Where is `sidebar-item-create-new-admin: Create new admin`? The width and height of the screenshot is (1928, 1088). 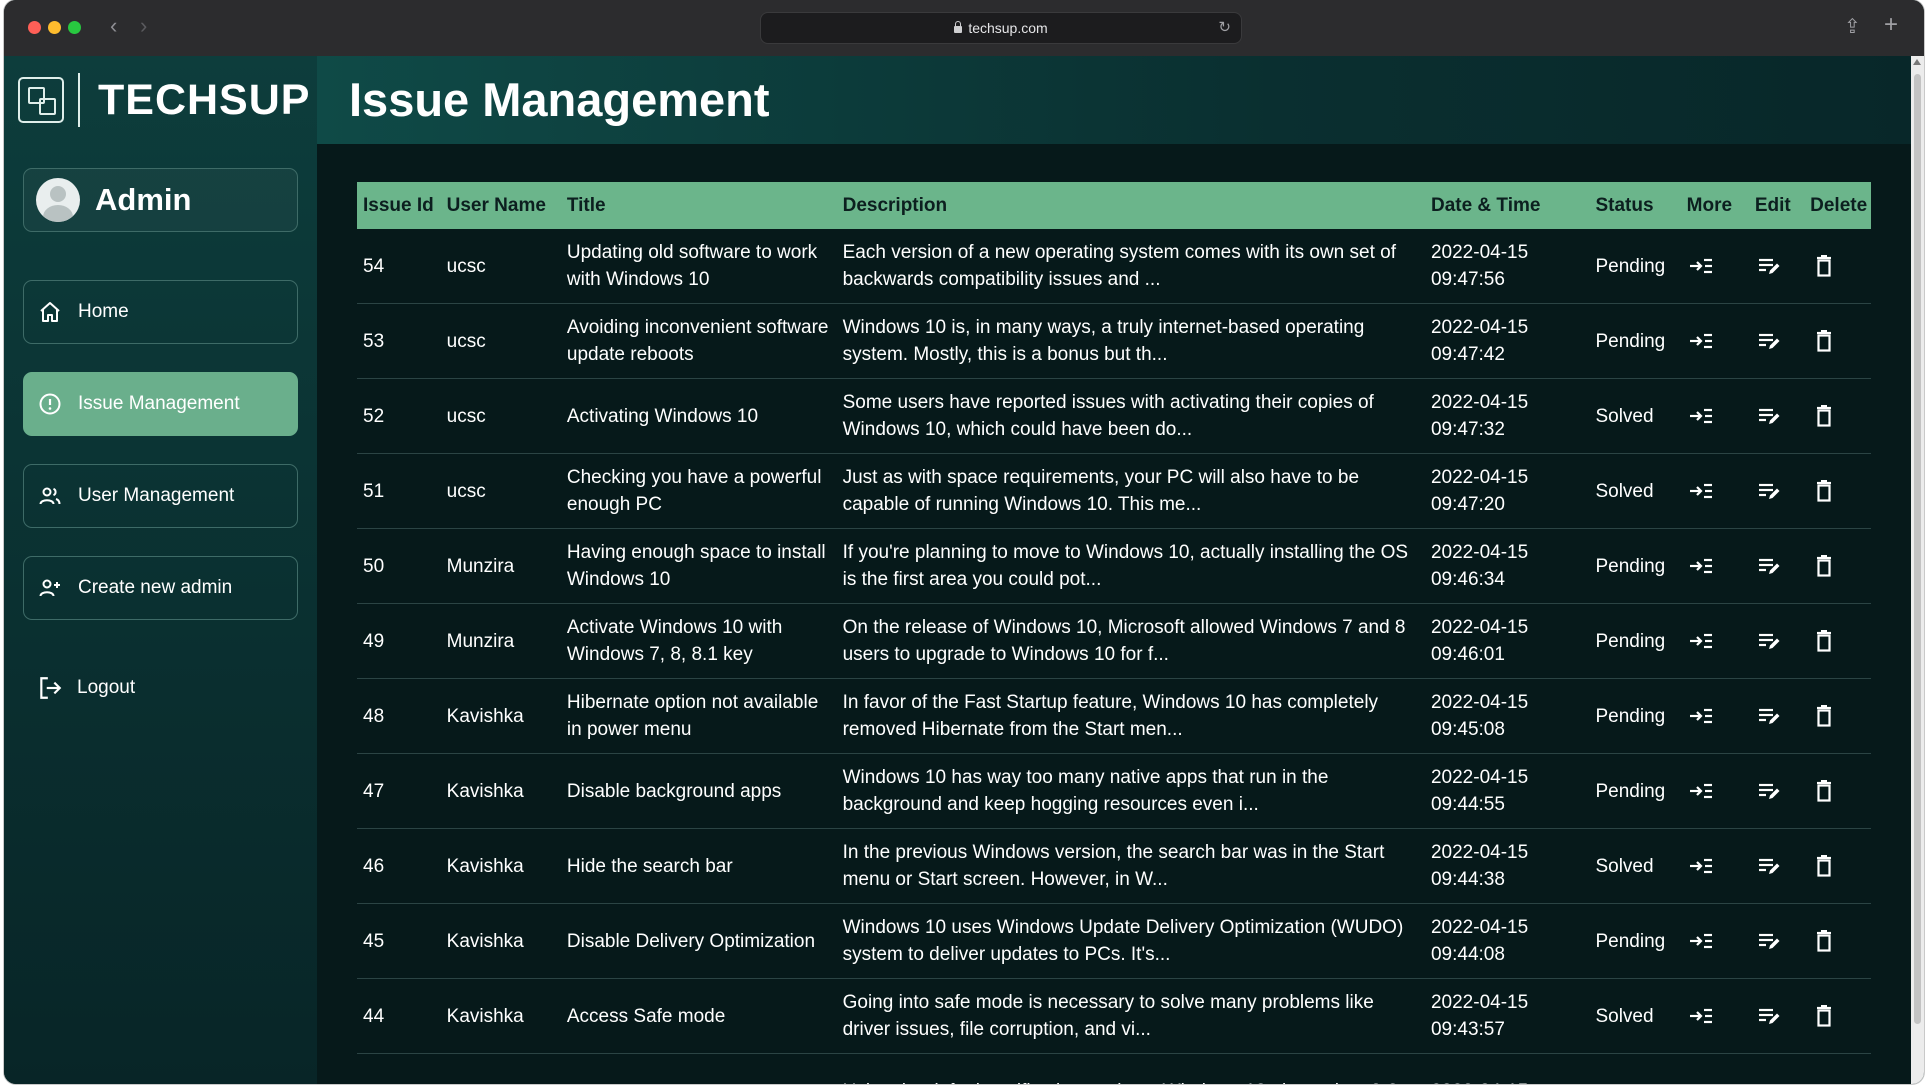
sidebar-item-create-new-admin: Create new admin is located at coordinates (160, 588).